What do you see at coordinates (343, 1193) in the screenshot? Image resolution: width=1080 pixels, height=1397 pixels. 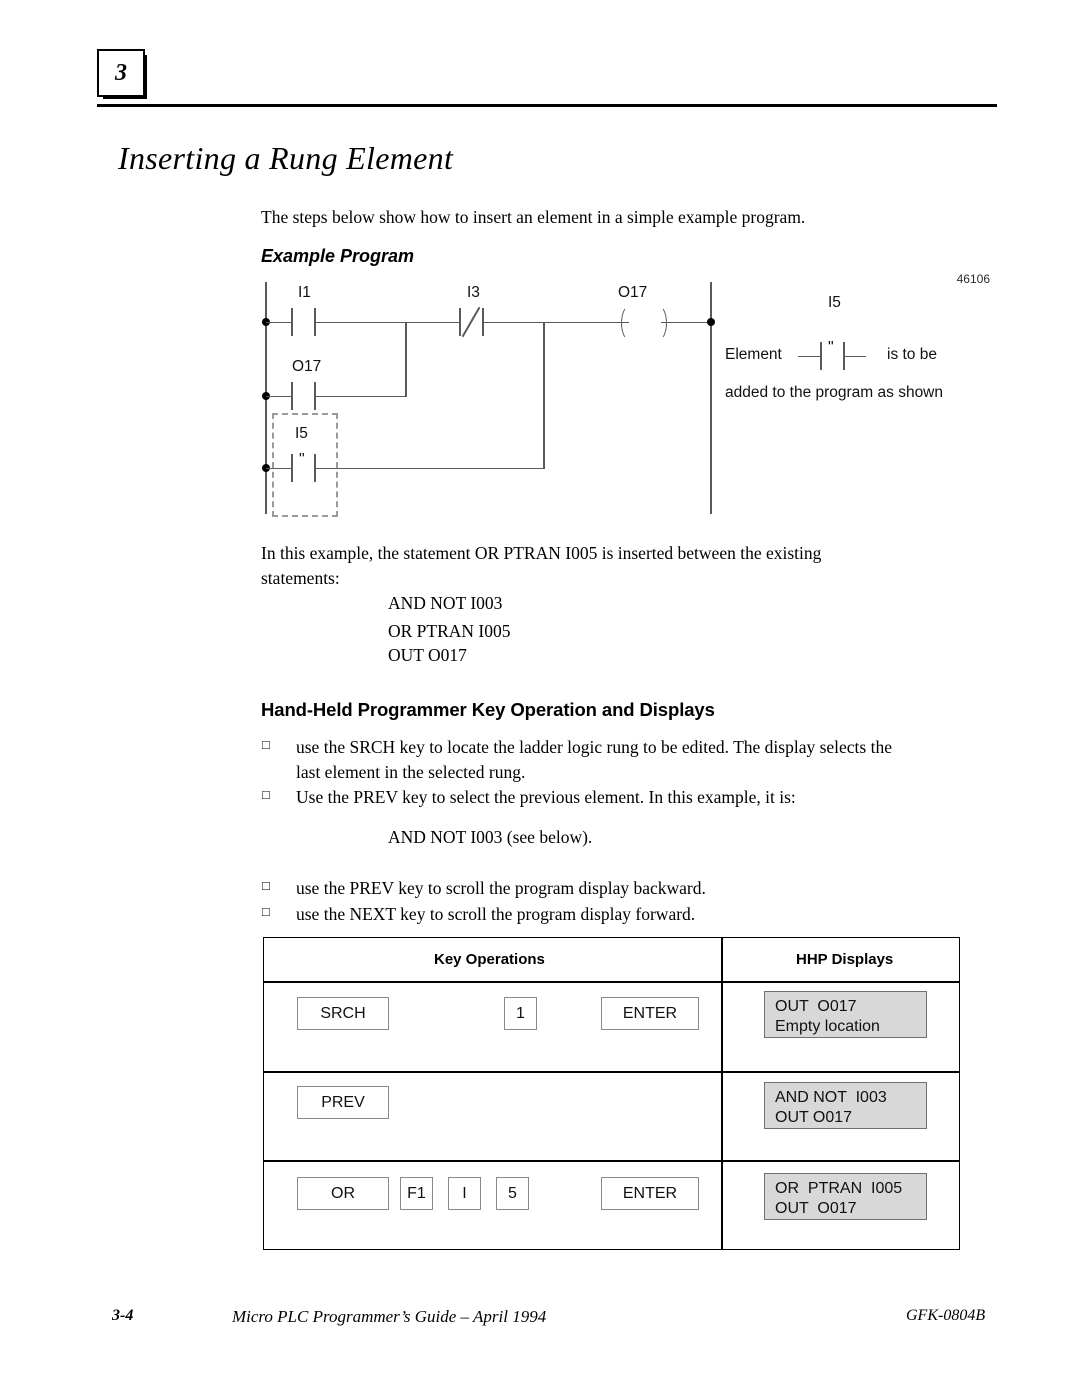 I see `key-button-or: OR` at bounding box center [343, 1193].